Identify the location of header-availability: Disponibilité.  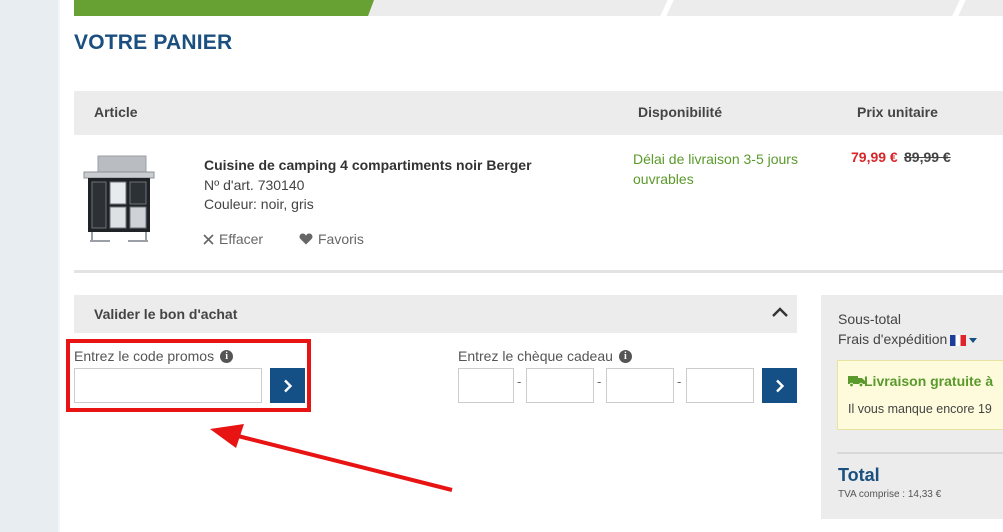
(680, 112).